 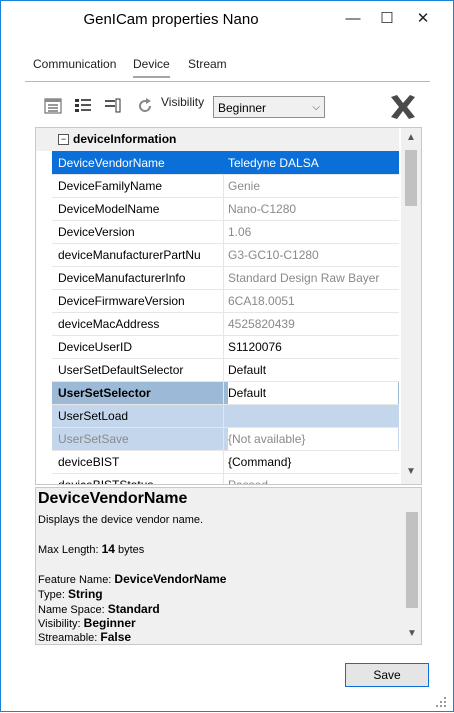 I want to click on property-name: deviceBISTStatus, so click(x=106, y=481).